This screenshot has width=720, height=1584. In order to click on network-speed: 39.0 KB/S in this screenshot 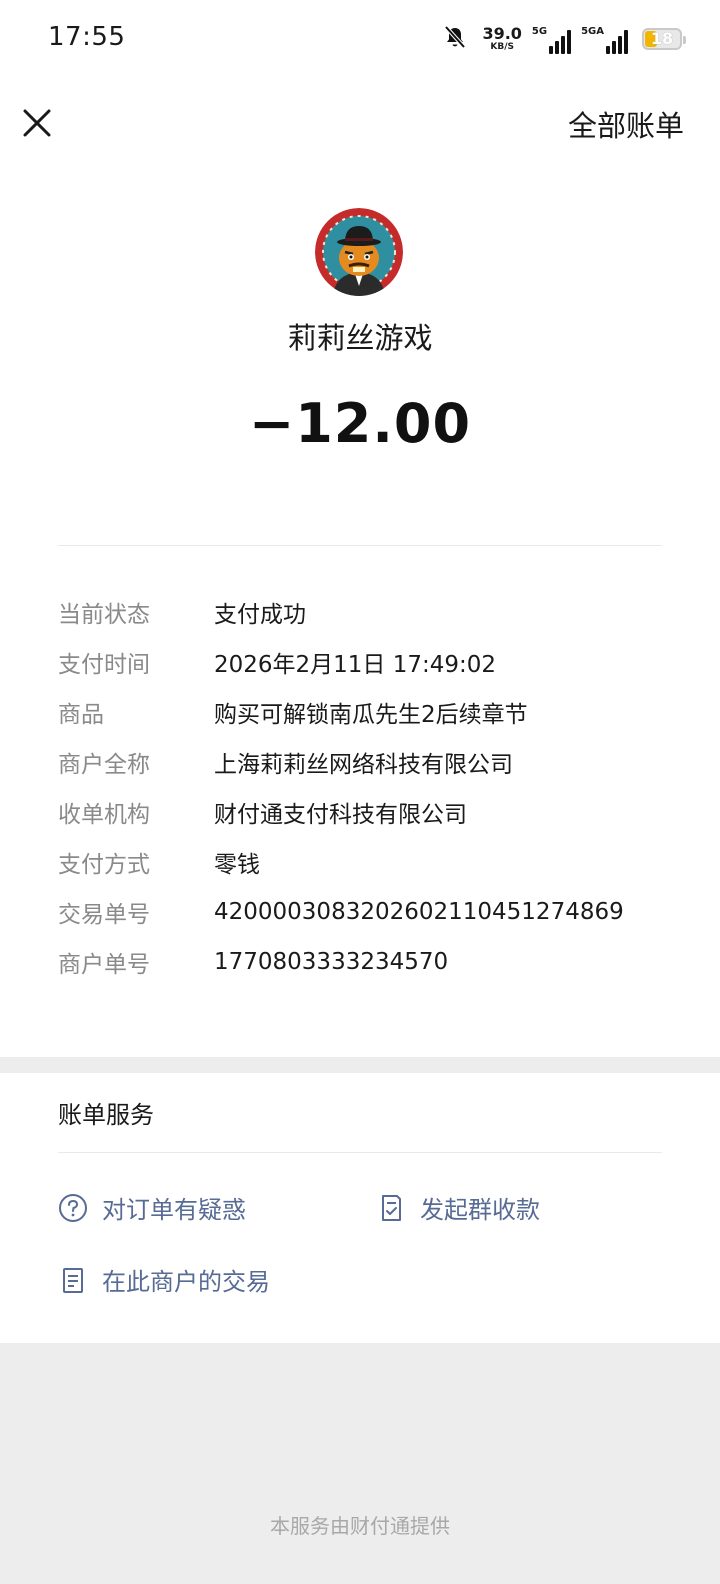, I will do `click(501, 39)`.